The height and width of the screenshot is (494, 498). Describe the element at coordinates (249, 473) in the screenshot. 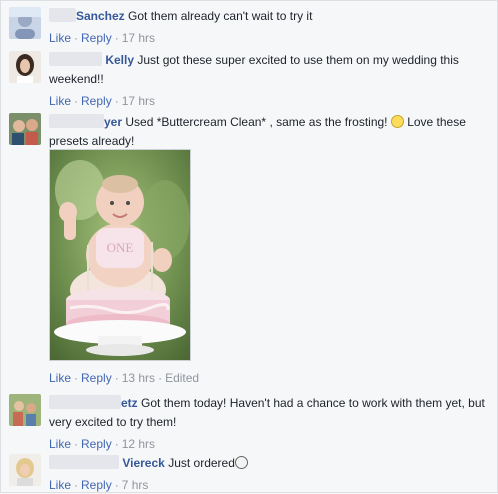

I see `comment: Viereck Just ordered Like · Reply · 7 hrs` at that location.